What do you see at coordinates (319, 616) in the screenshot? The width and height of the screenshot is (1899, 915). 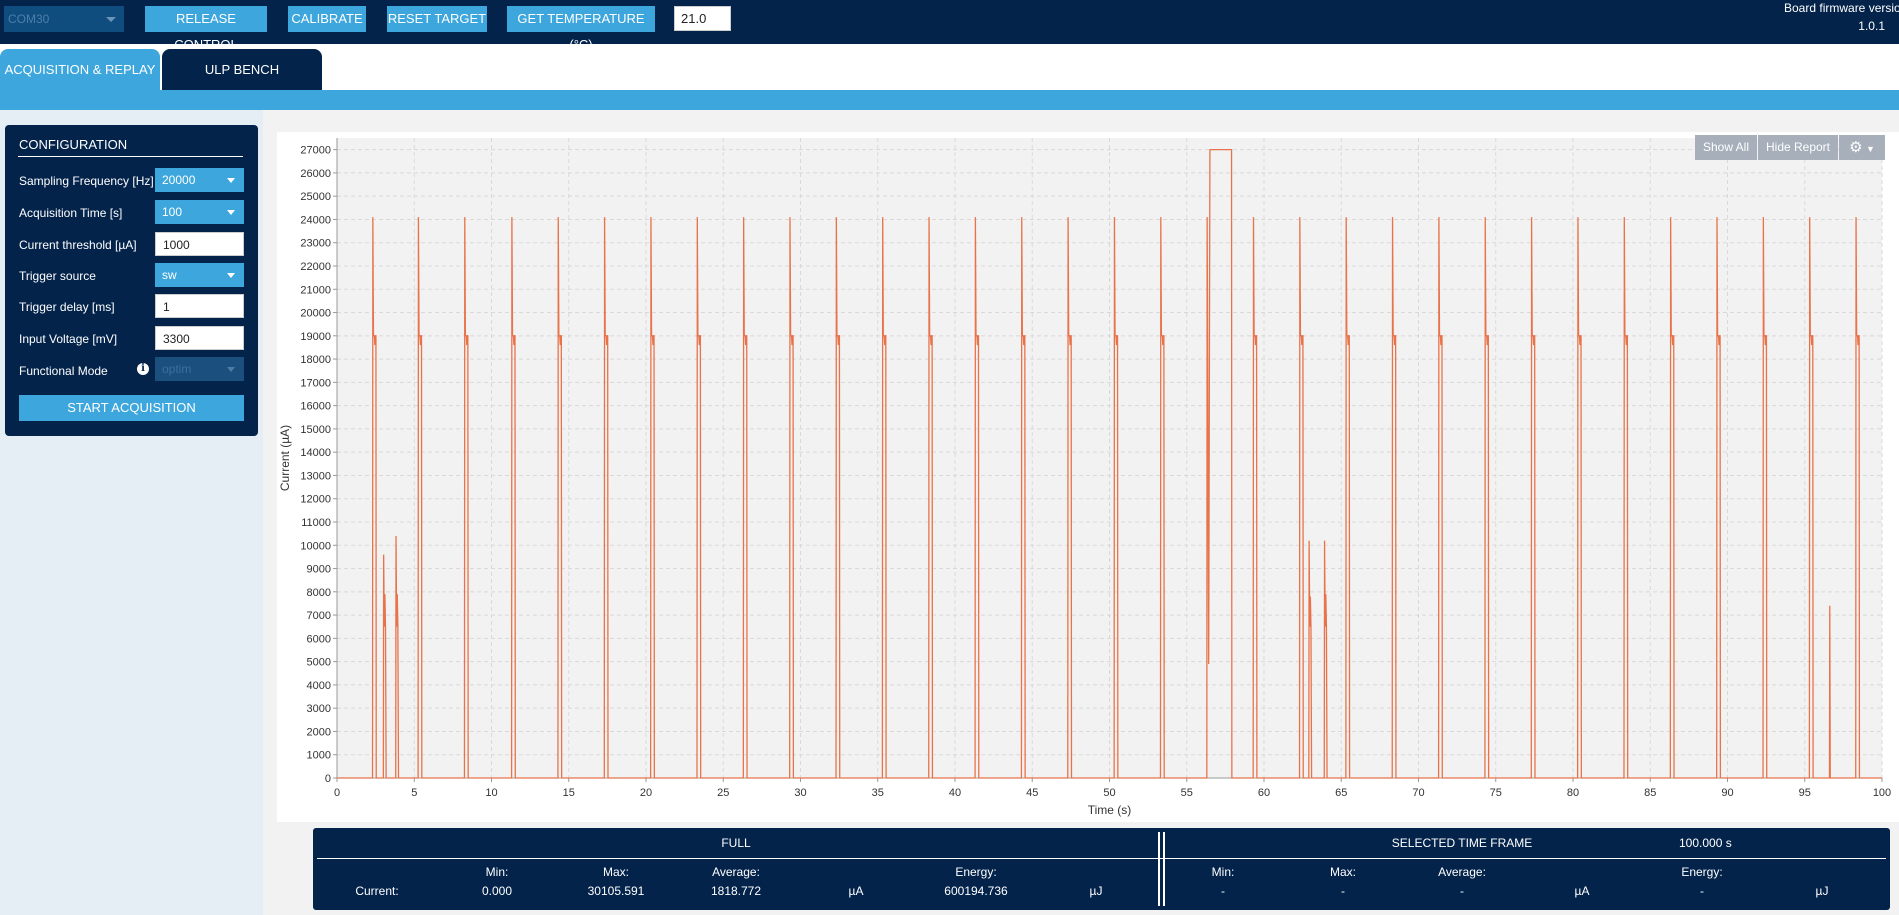 I see `y-tick-label: 7000` at bounding box center [319, 616].